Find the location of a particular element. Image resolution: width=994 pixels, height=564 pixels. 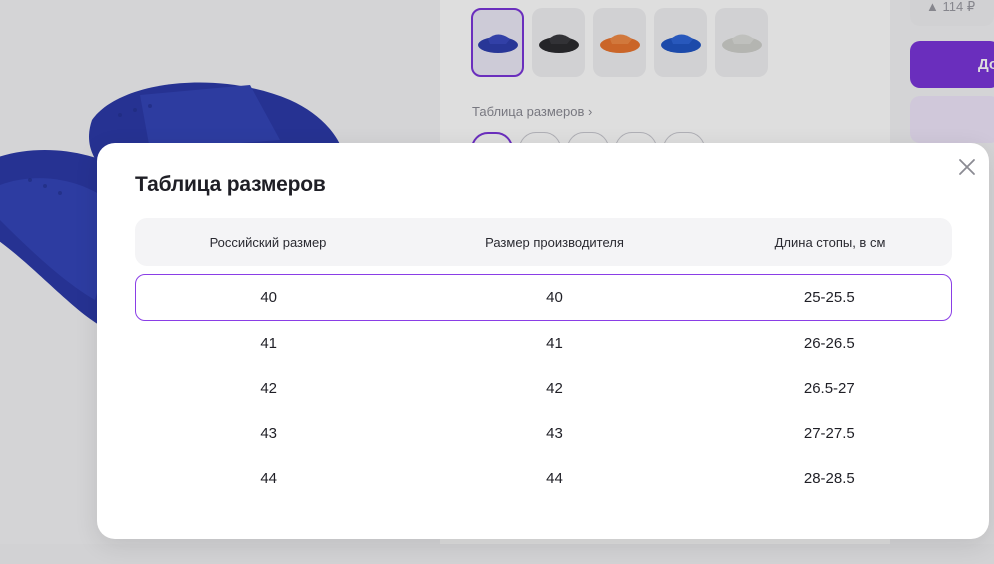

ru-size-cell: 41 is located at coordinates (269, 343).